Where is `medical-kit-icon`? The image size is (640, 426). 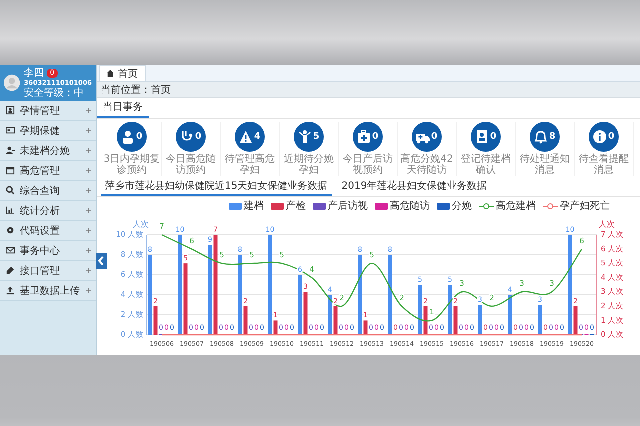 medical-kit-icon is located at coordinates (364, 137).